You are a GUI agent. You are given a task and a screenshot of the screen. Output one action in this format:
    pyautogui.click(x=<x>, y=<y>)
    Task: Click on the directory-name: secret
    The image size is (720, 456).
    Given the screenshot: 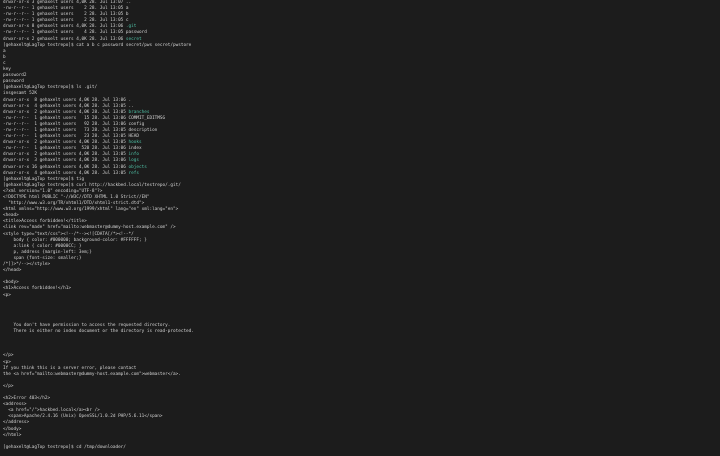 What is the action you would take?
    pyautogui.click(x=133, y=39)
    